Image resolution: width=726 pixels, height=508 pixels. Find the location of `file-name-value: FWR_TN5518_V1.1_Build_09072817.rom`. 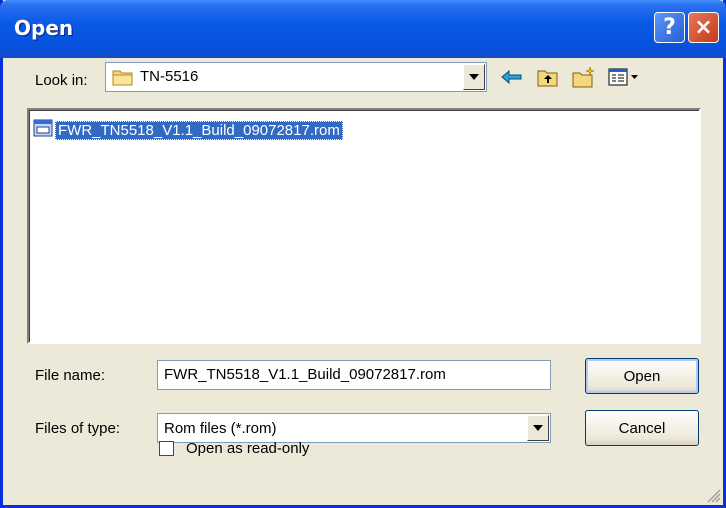

file-name-value: FWR_TN5518_V1.1_Build_09072817.rom is located at coordinates (305, 374).